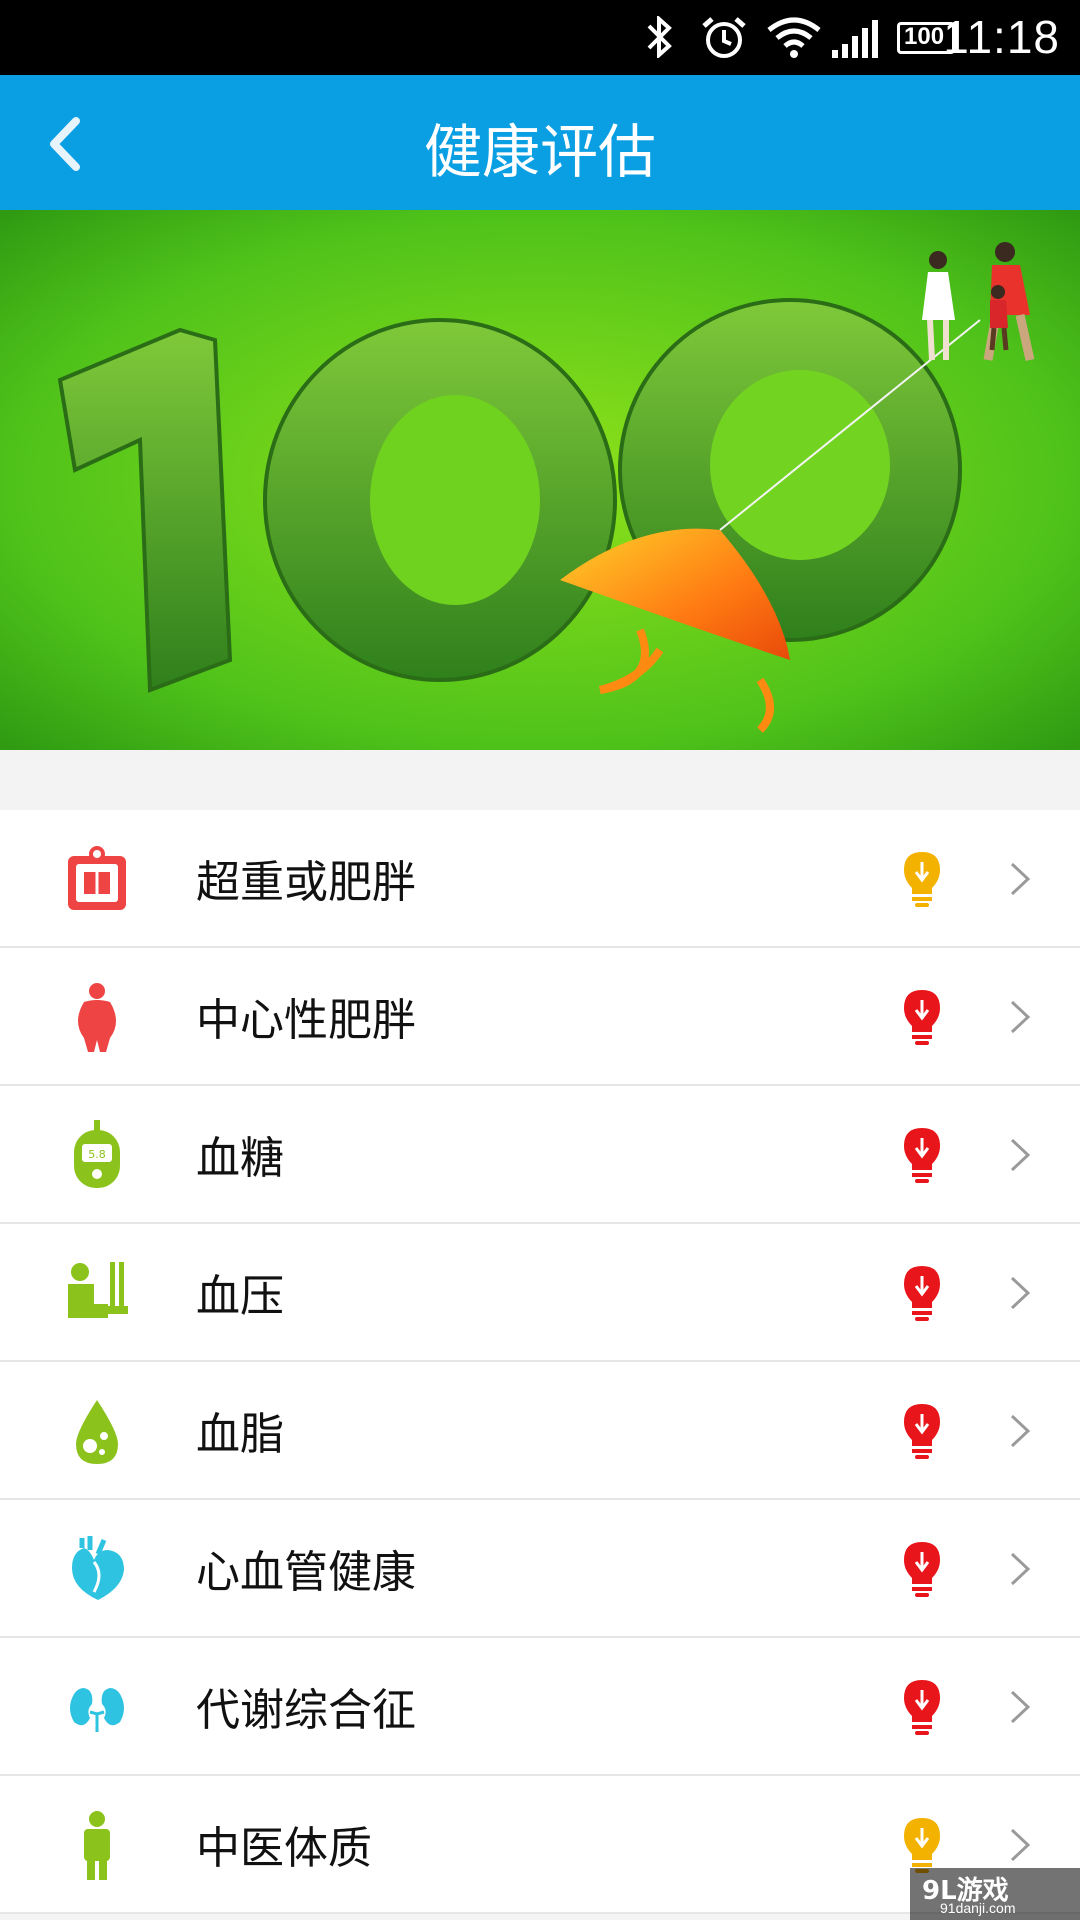 The image size is (1080, 1920). What do you see at coordinates (1001, 37) in the screenshot?
I see `clock: 11:18` at bounding box center [1001, 37].